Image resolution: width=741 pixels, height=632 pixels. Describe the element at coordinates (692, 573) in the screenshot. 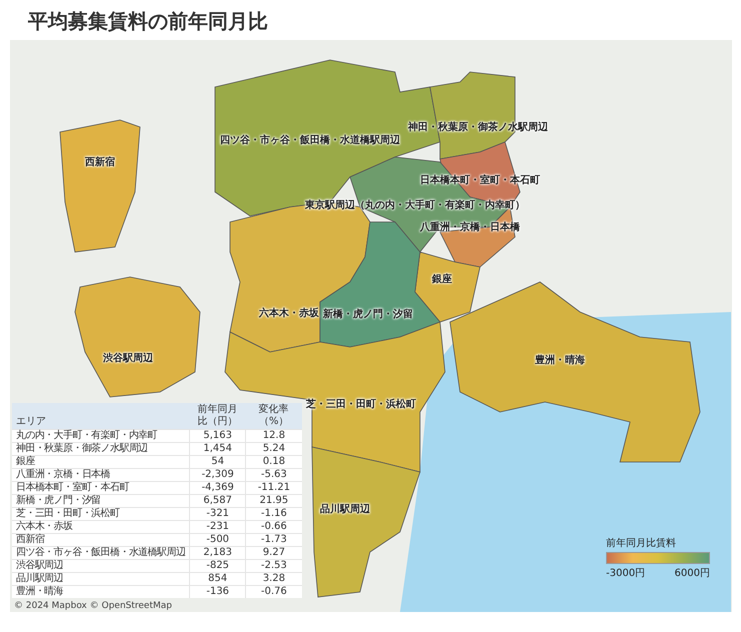

I see `legend-max-label: 6000円` at that location.